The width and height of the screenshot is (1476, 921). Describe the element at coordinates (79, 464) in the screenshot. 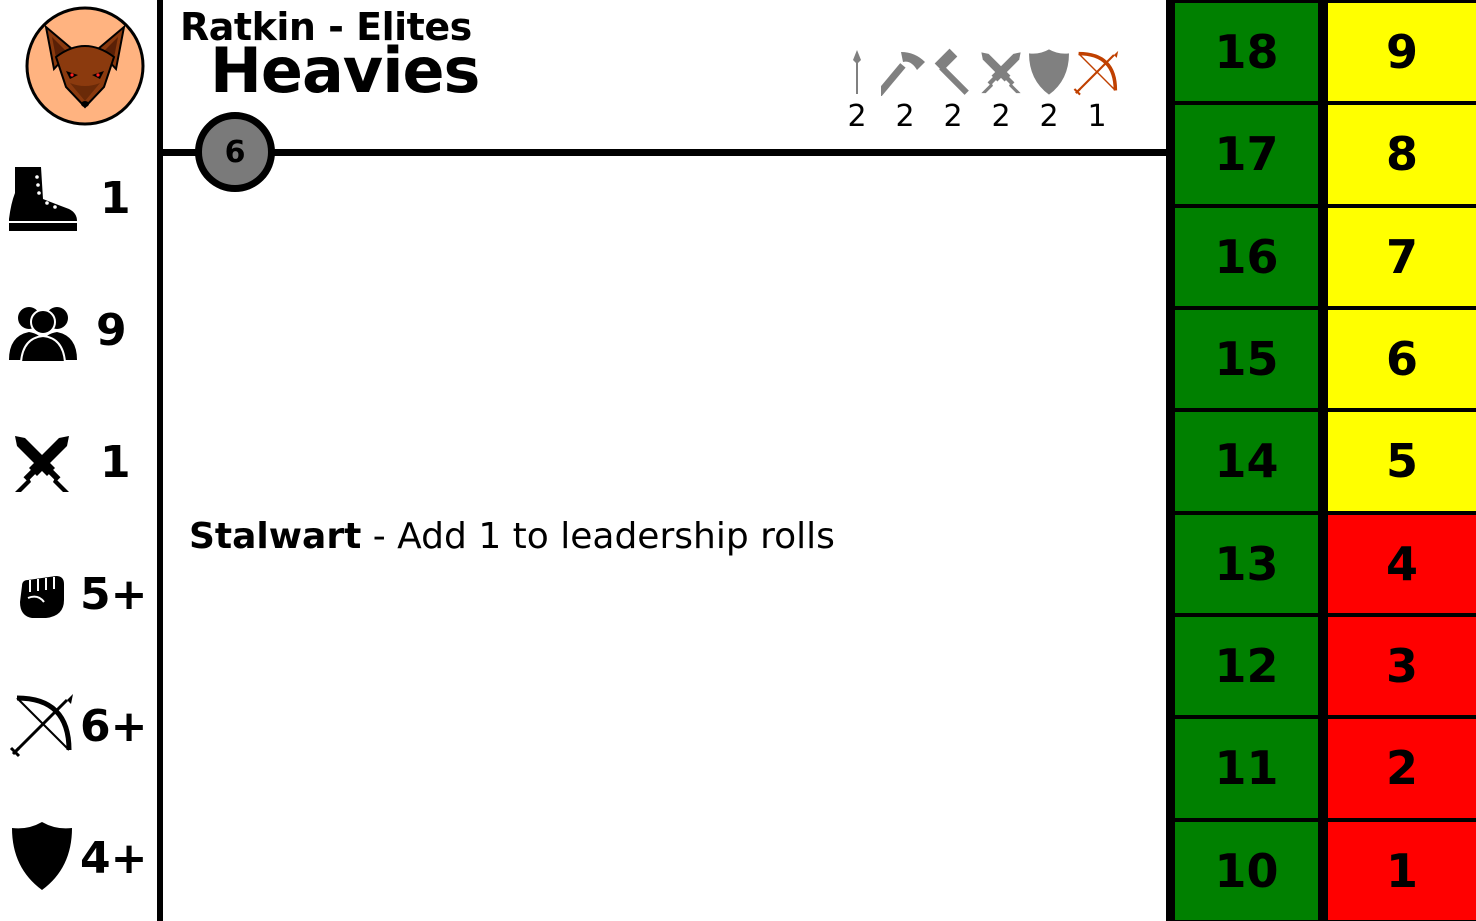

I see `stat-attacks: 1` at that location.